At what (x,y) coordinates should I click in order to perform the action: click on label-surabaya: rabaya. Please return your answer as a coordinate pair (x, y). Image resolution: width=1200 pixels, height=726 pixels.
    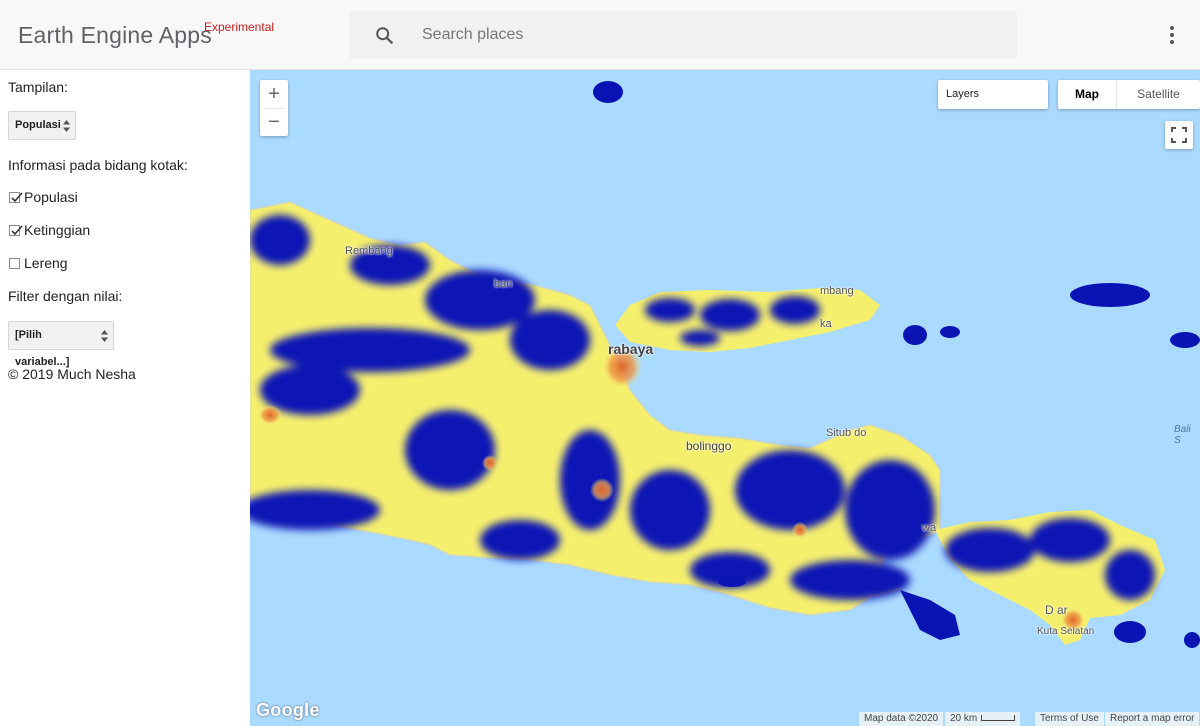
    Looking at the image, I should click on (631, 349).